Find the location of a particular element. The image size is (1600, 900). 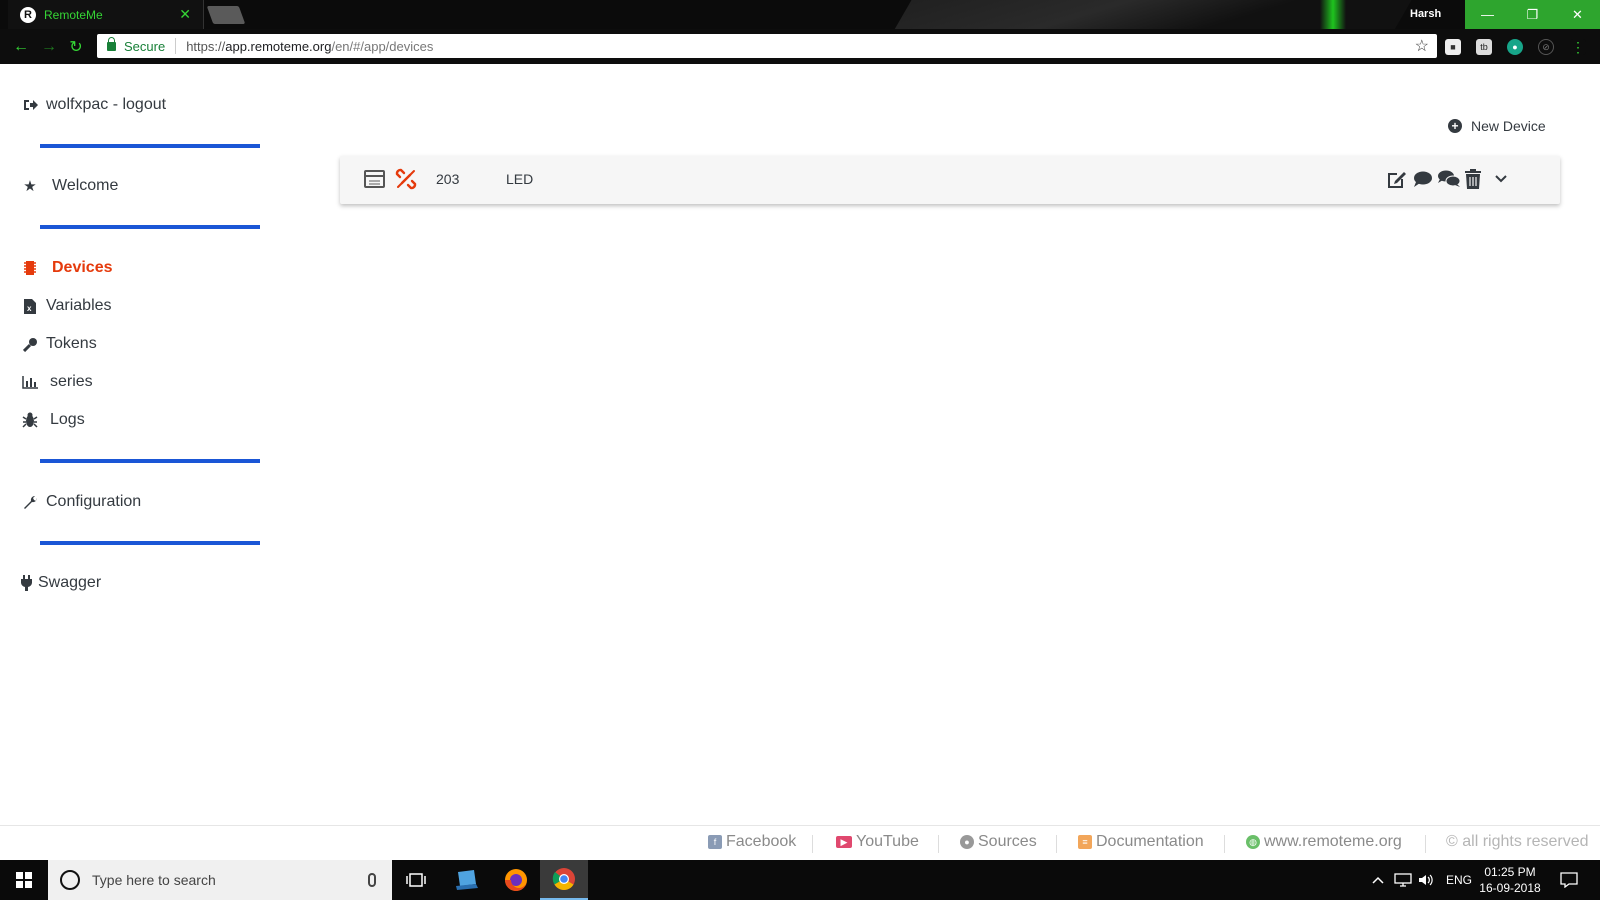

browser-menu-icon: ⋮ is located at coordinates (1578, 47).